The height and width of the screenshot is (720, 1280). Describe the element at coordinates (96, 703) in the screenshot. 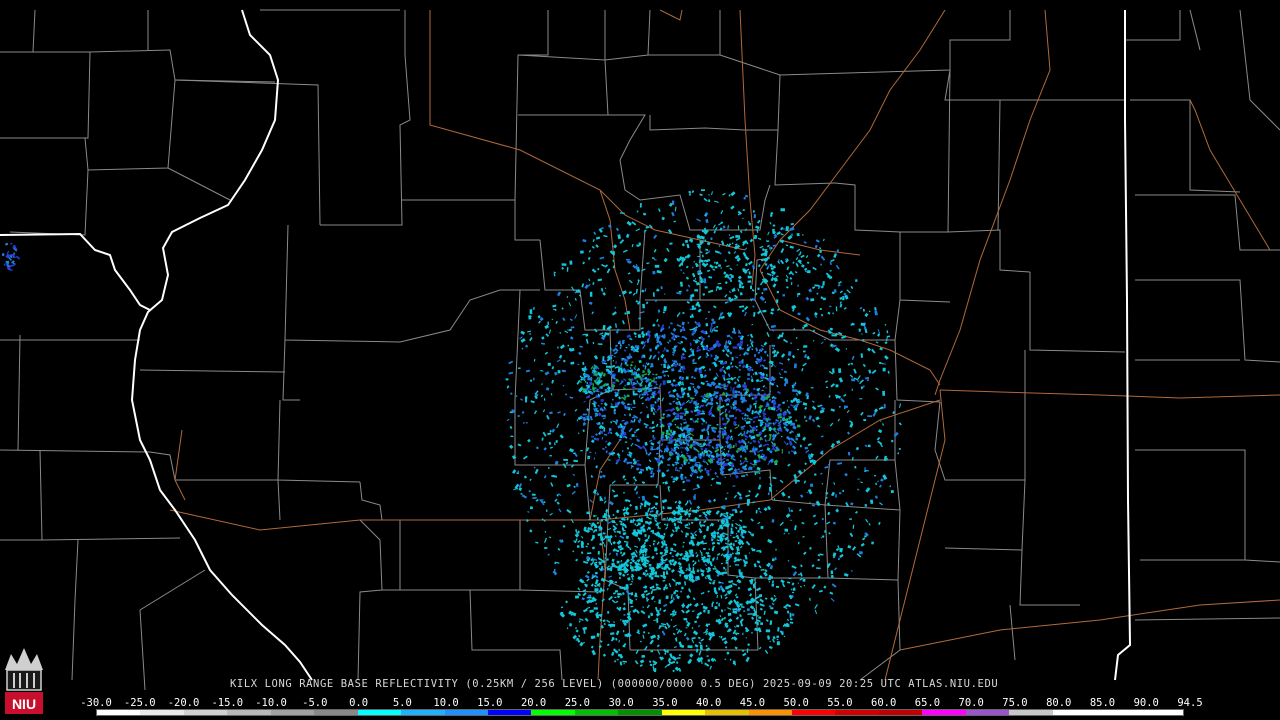

I see `scale-label: -30.0` at that location.